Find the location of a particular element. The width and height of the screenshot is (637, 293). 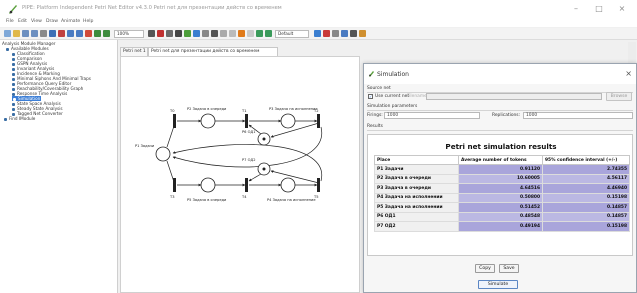

select-icon is located at coordinates (196, 33).